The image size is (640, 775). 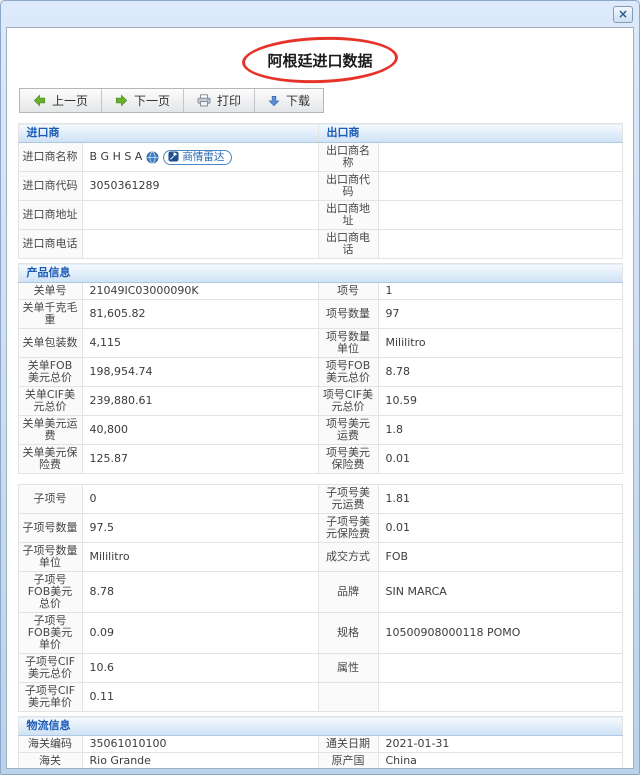 What do you see at coordinates (50, 186) in the screenshot?
I see `field-label: 进口商代码` at bounding box center [50, 186].